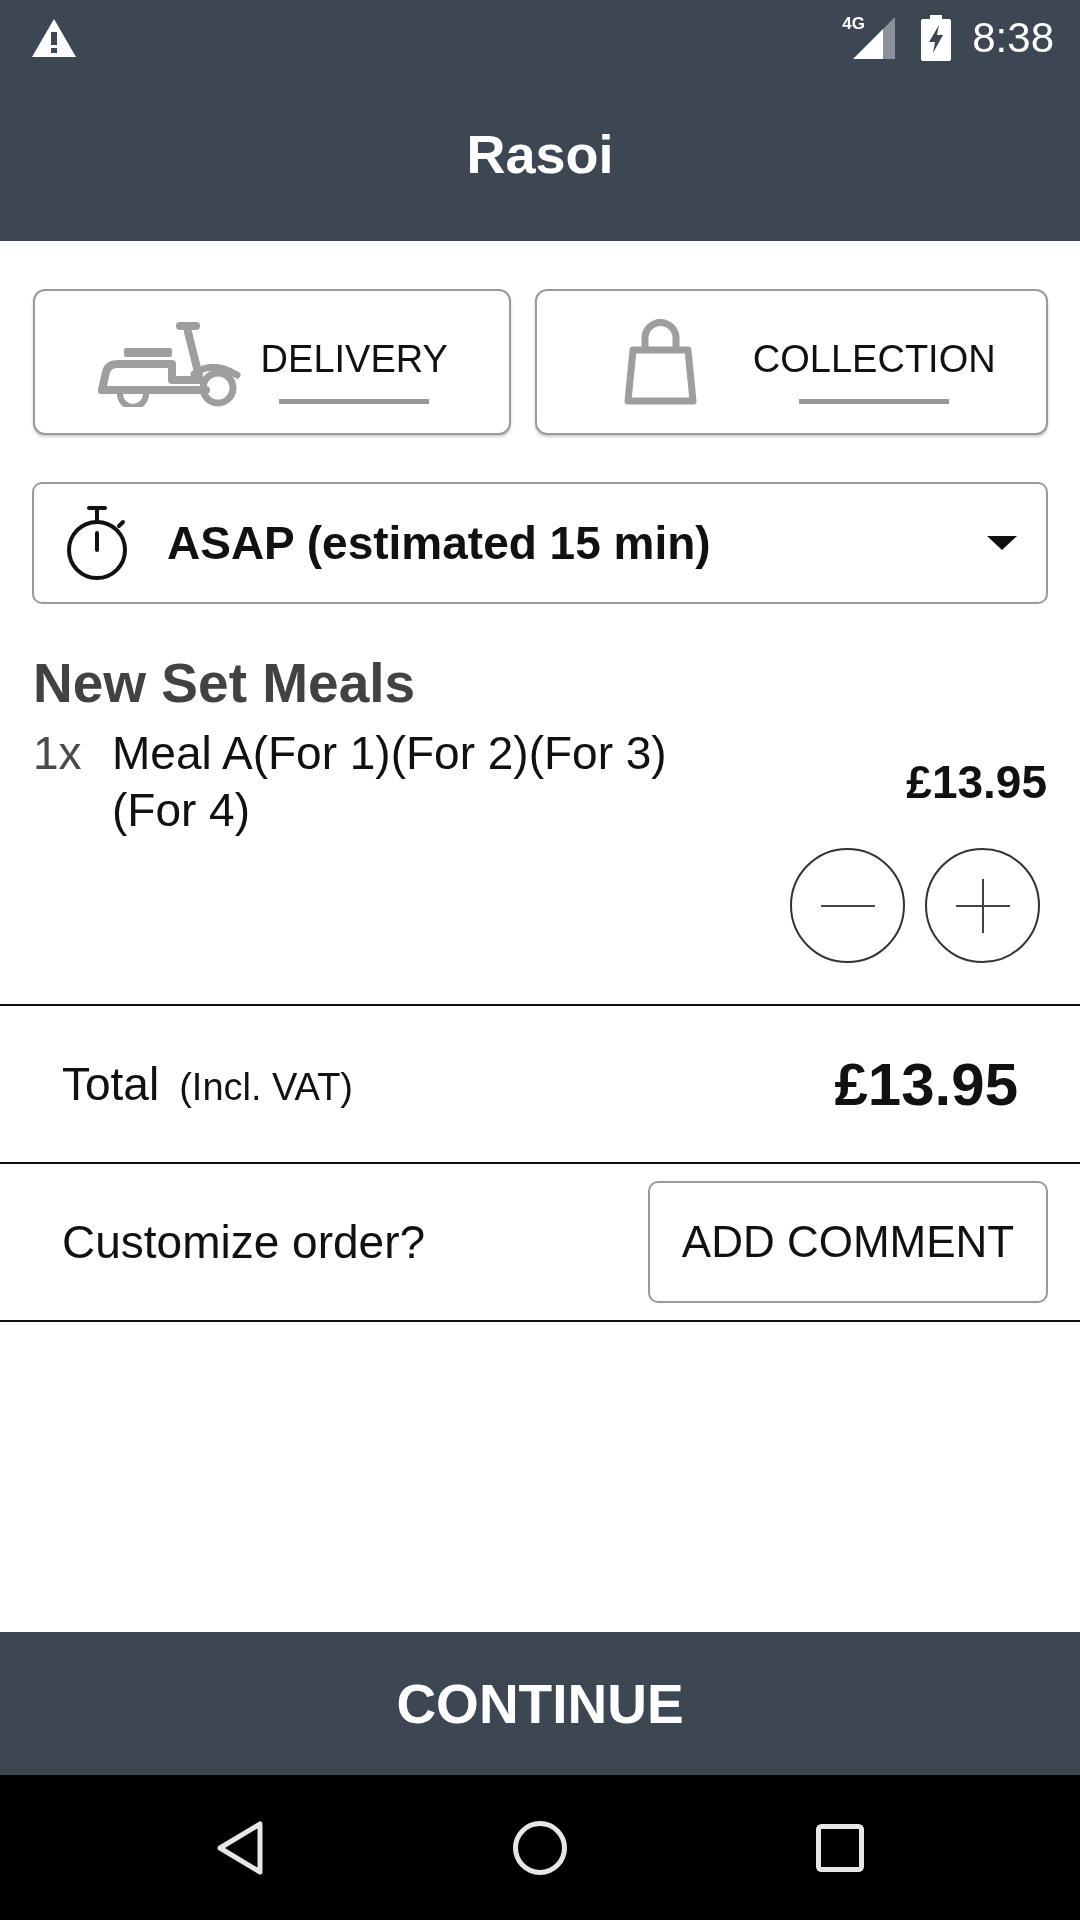 The width and height of the screenshot is (1080, 1920). I want to click on time-dropdown: ASAP (estimated 15 min), so click(540, 543).